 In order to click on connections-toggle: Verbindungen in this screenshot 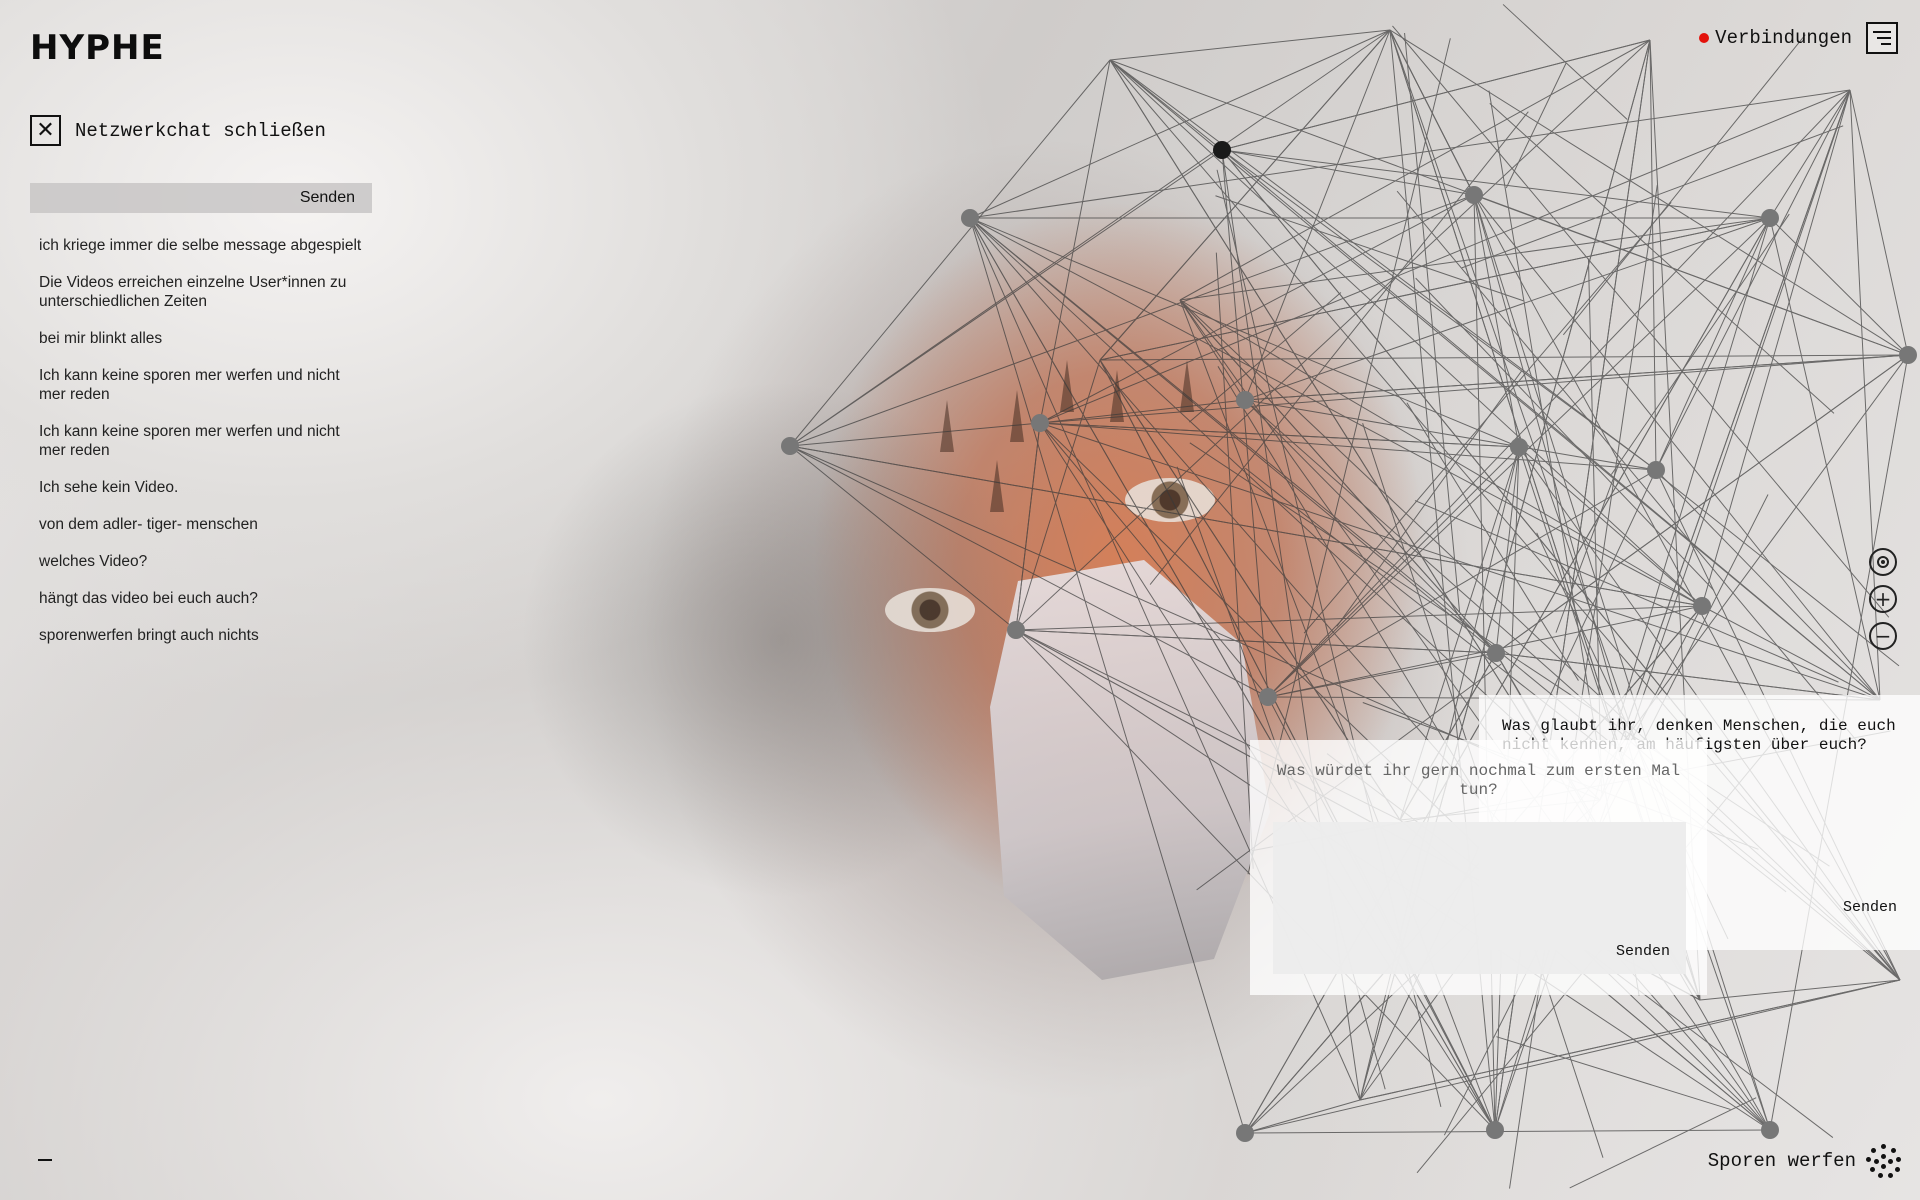, I will do `click(1798, 38)`.